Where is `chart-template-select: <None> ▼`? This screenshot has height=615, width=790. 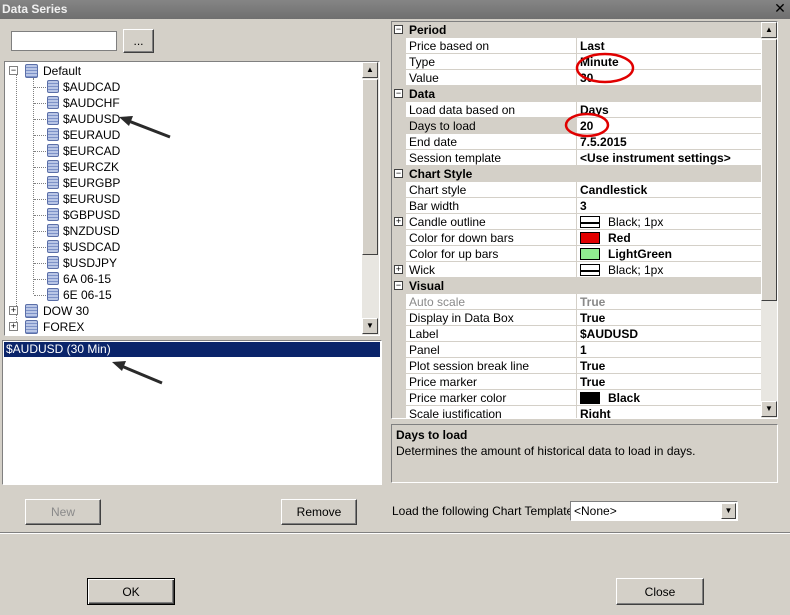
chart-template-select: <None> ▼ is located at coordinates (654, 511).